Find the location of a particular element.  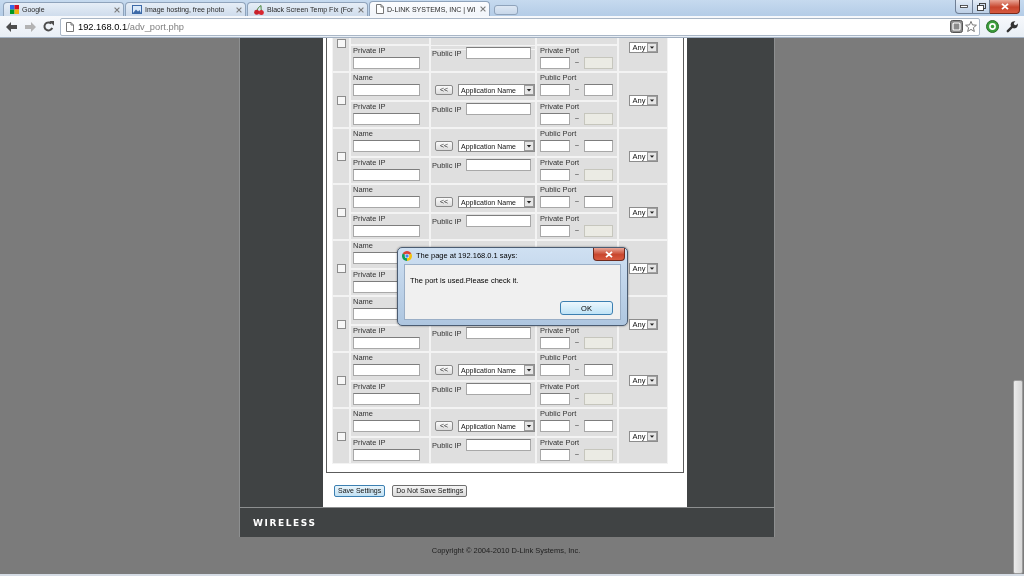

back-arrow-icon is located at coordinates (11, 26).